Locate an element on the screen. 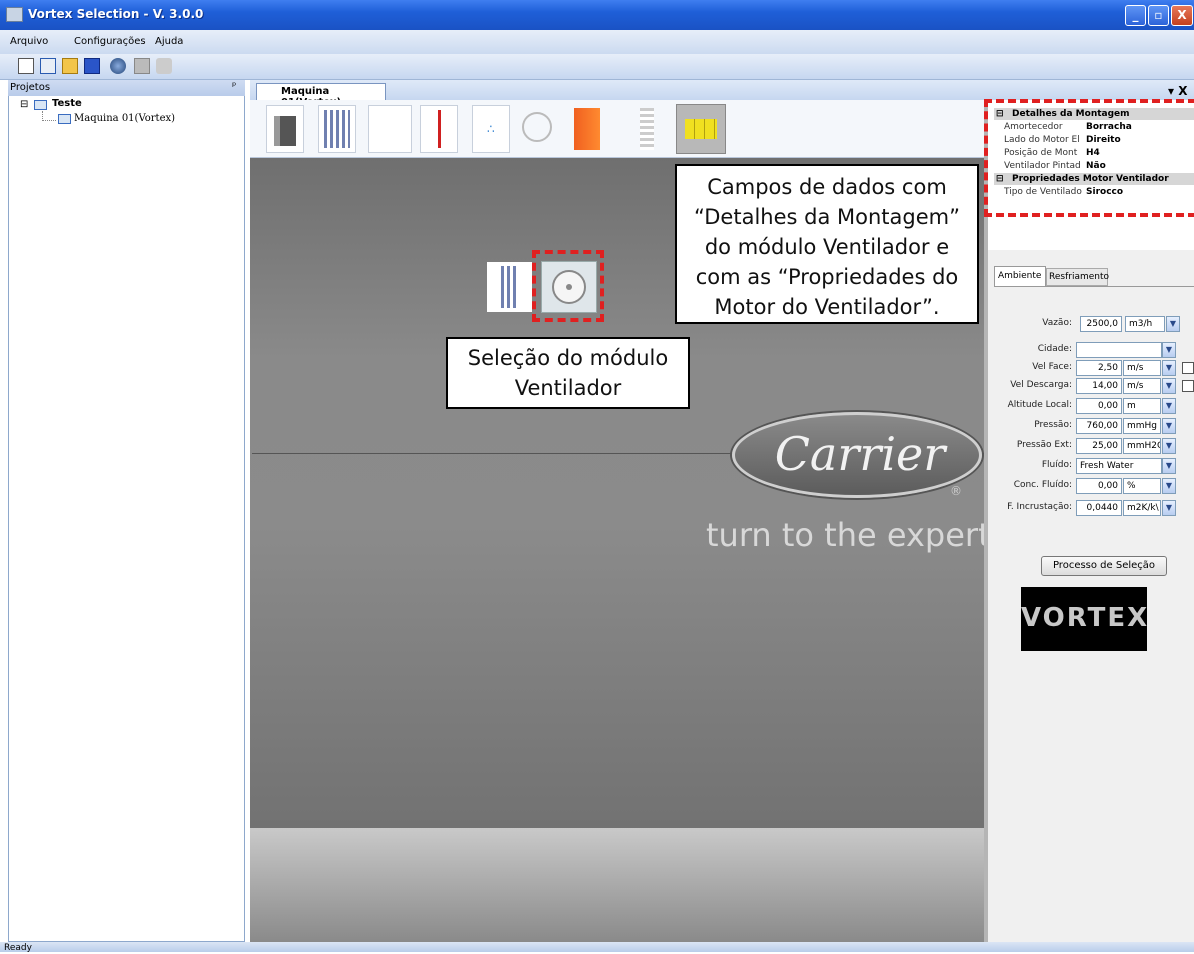 This screenshot has width=1194, height=954. tab-ambiente: Ambiente is located at coordinates (1020, 276).